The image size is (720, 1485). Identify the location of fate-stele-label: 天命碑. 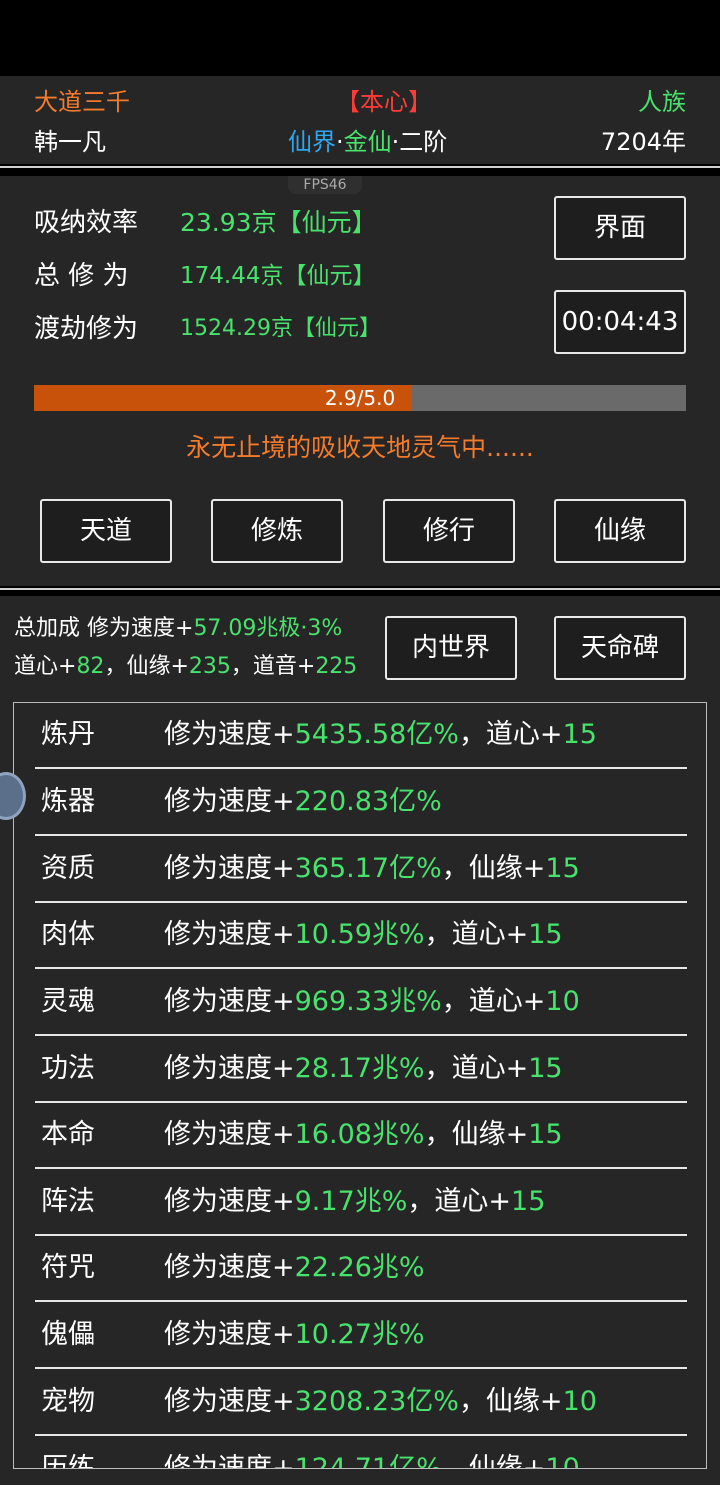
(619, 648).